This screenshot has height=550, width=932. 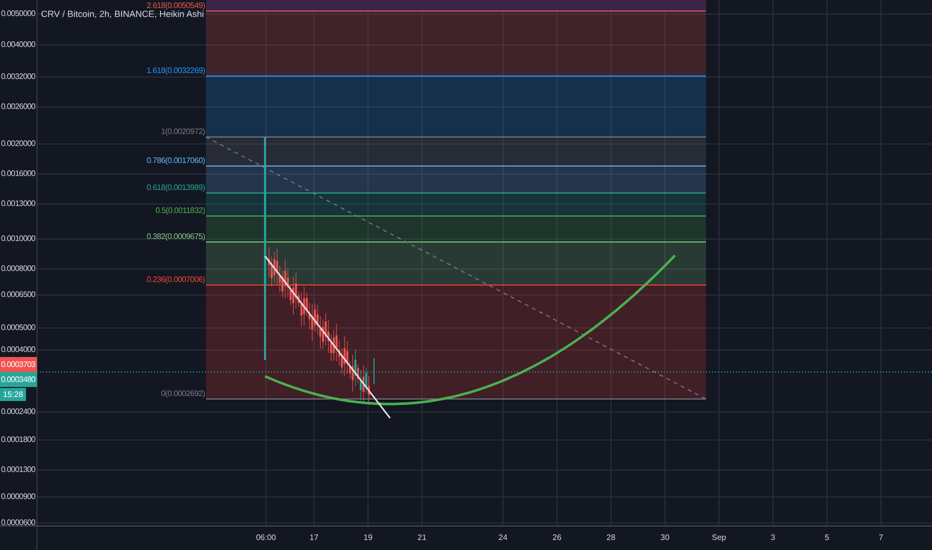 What do you see at coordinates (503, 538) in the screenshot?
I see `time-axis-label: 24` at bounding box center [503, 538].